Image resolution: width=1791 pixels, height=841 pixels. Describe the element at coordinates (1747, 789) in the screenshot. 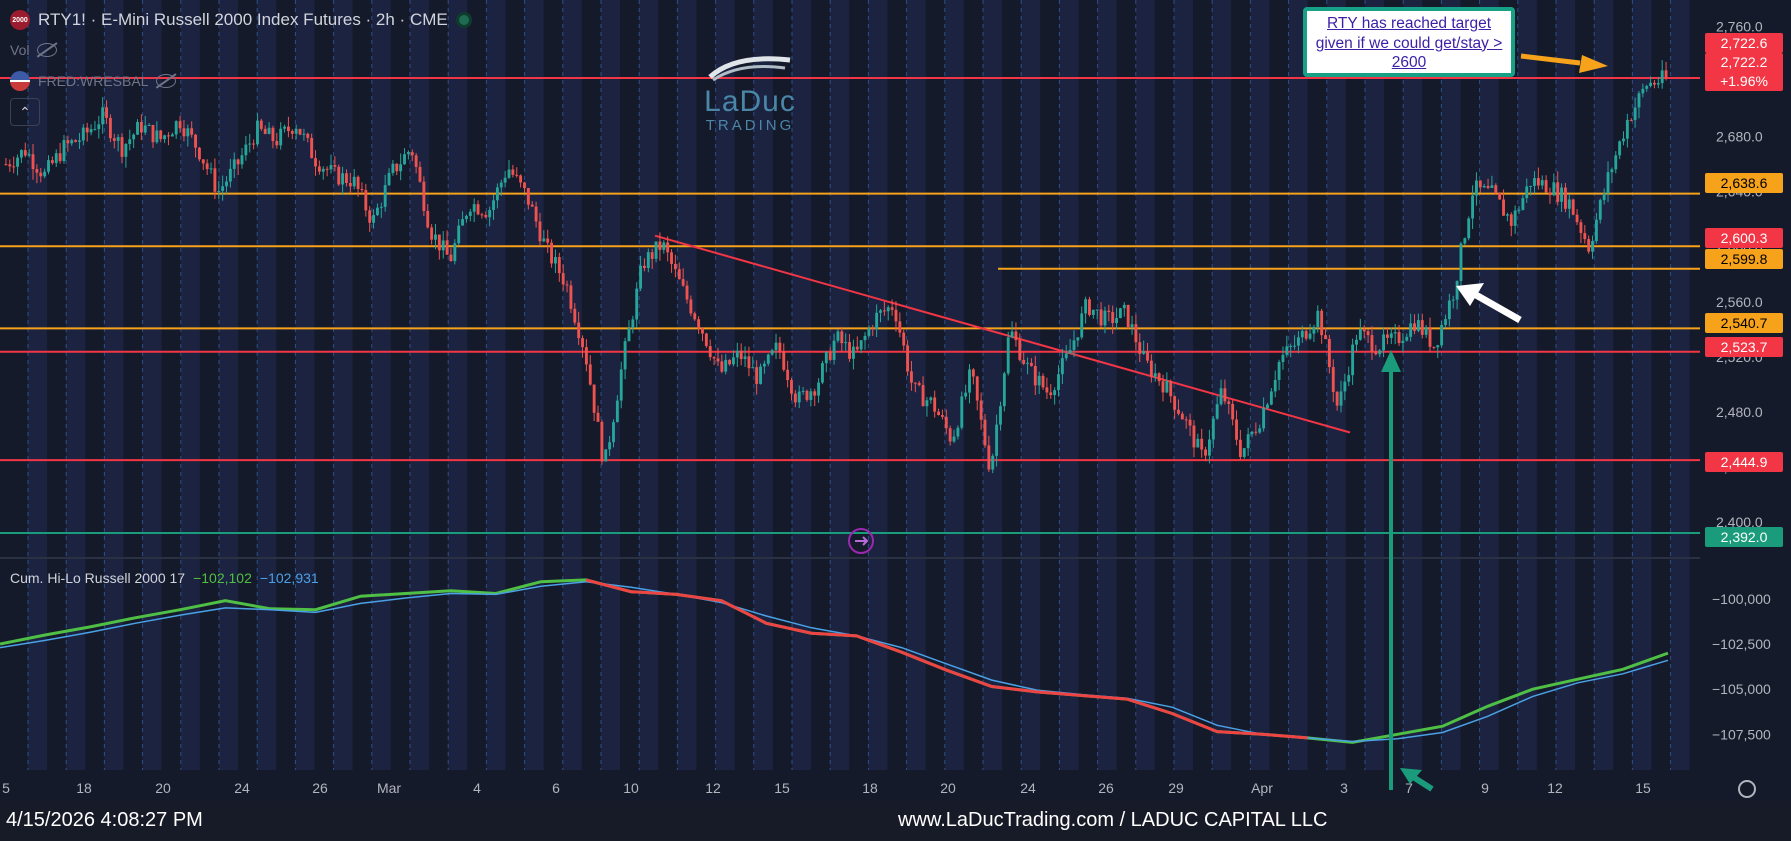

I see `settings-gear-icon` at that location.